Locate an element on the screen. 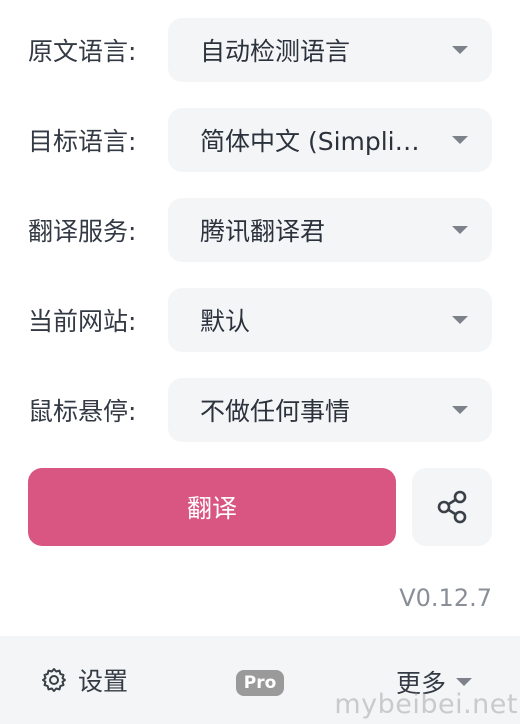 The image size is (520, 724). source-language-row: 原文语言: 自动检测语言 is located at coordinates (260, 50).